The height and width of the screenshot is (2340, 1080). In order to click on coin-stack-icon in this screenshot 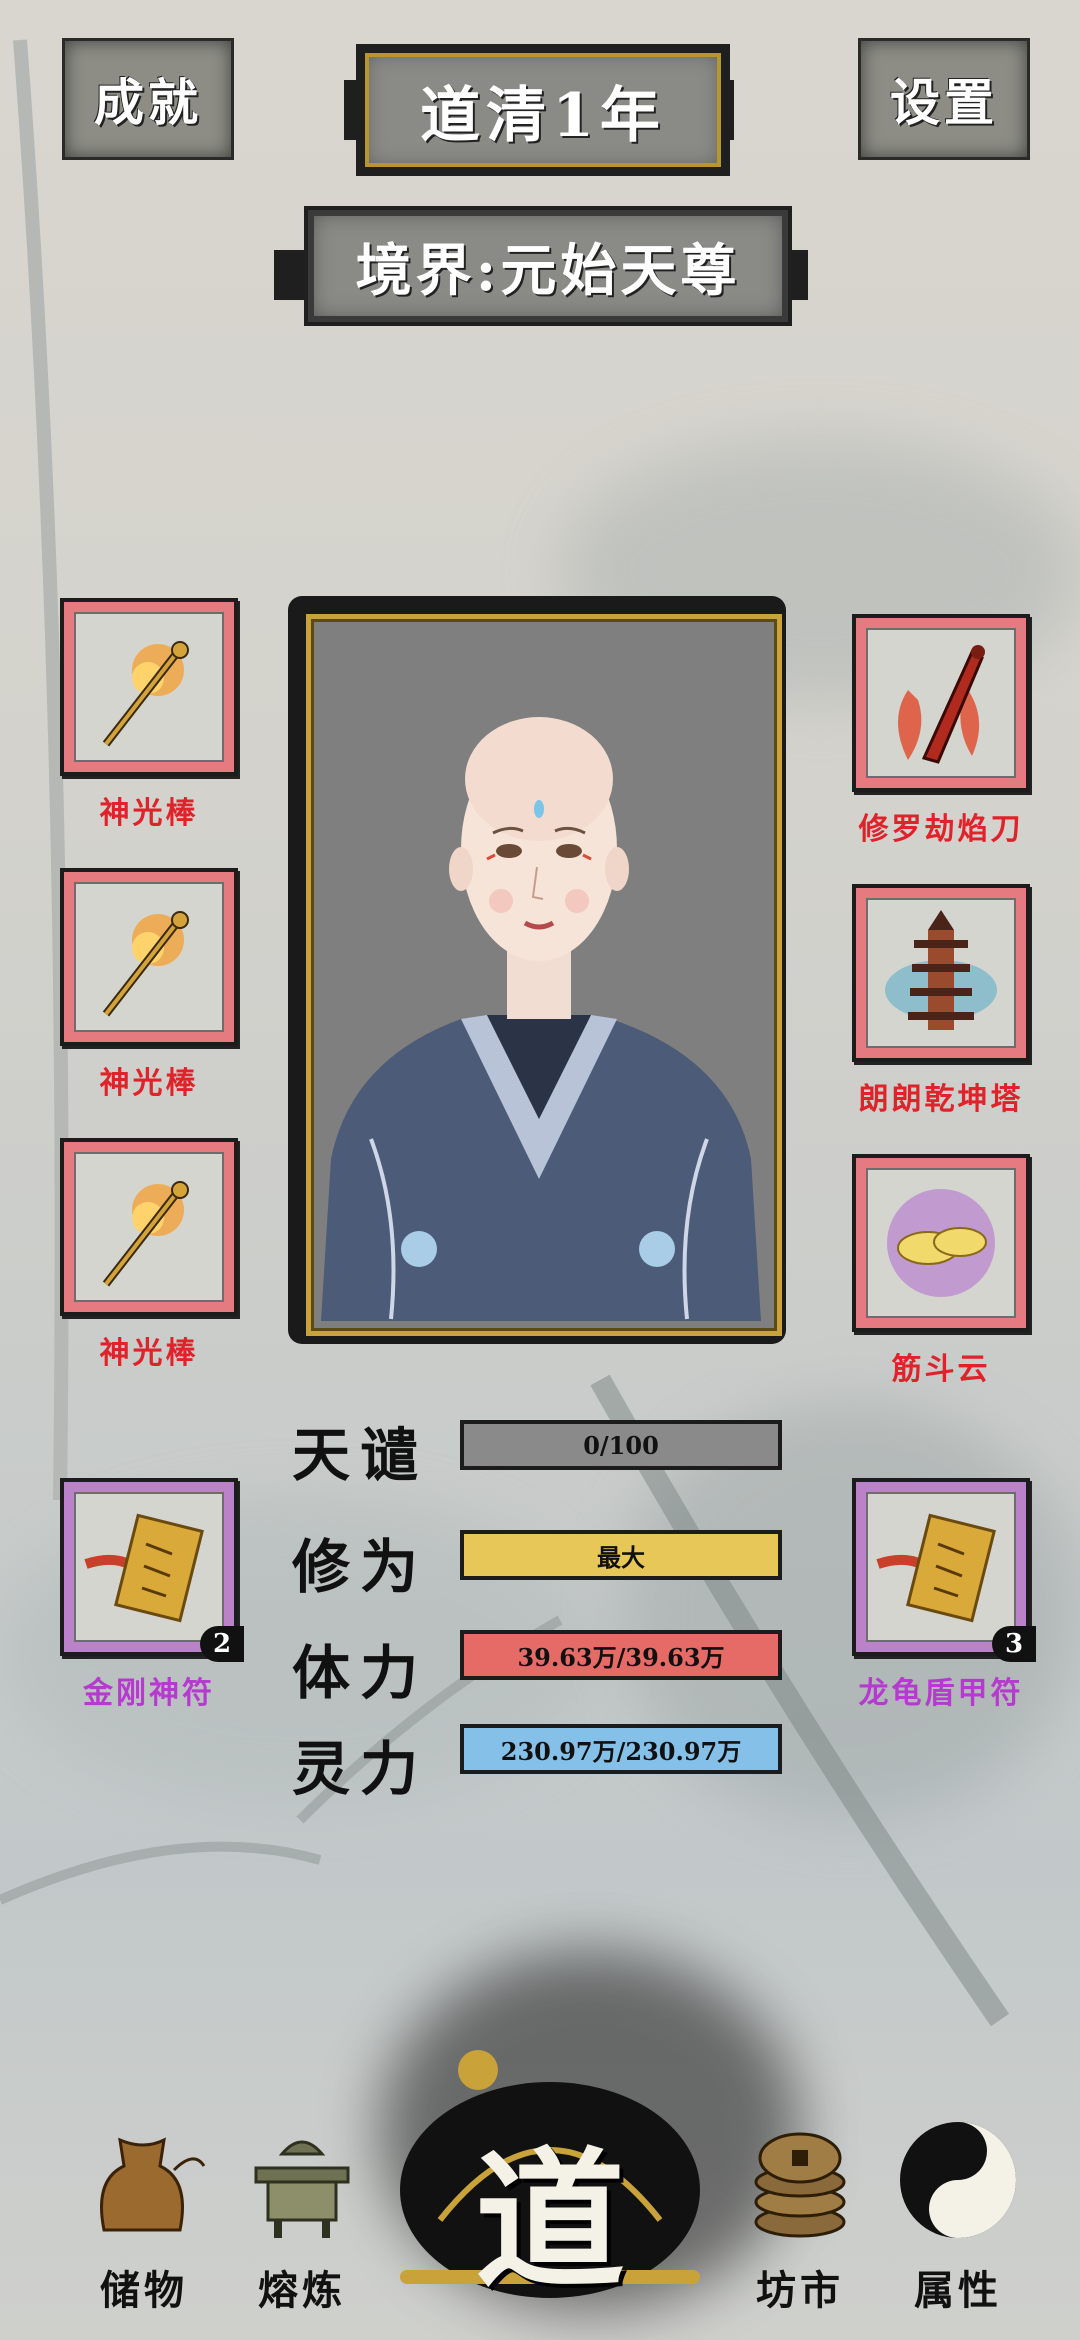, I will do `click(800, 2185)`.